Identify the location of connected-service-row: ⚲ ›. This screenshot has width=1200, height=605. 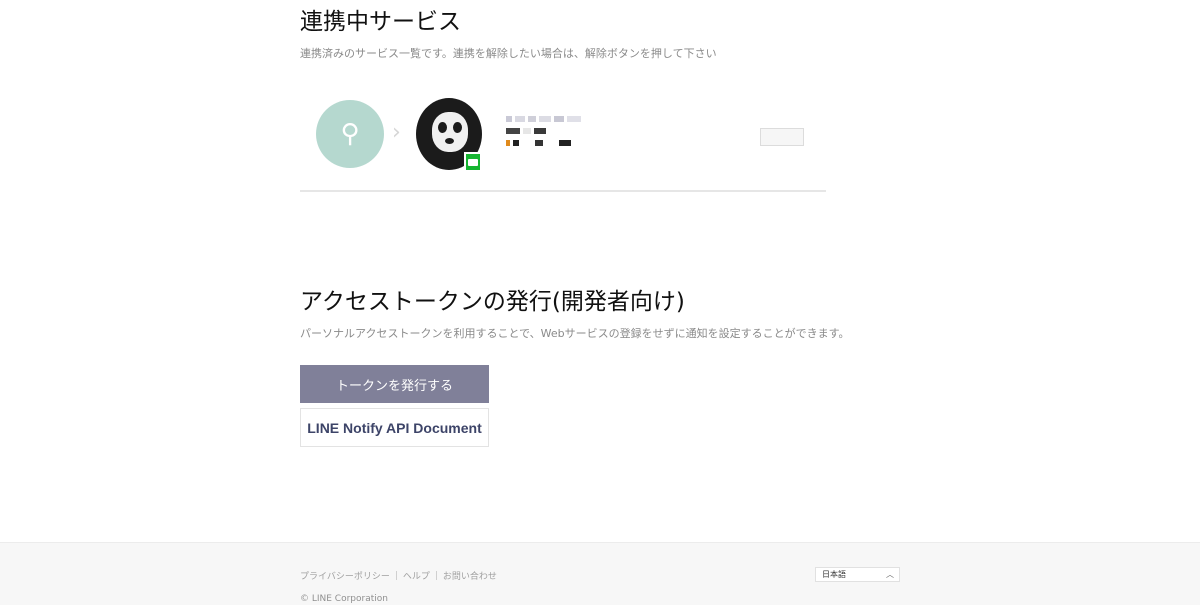
(563, 142).